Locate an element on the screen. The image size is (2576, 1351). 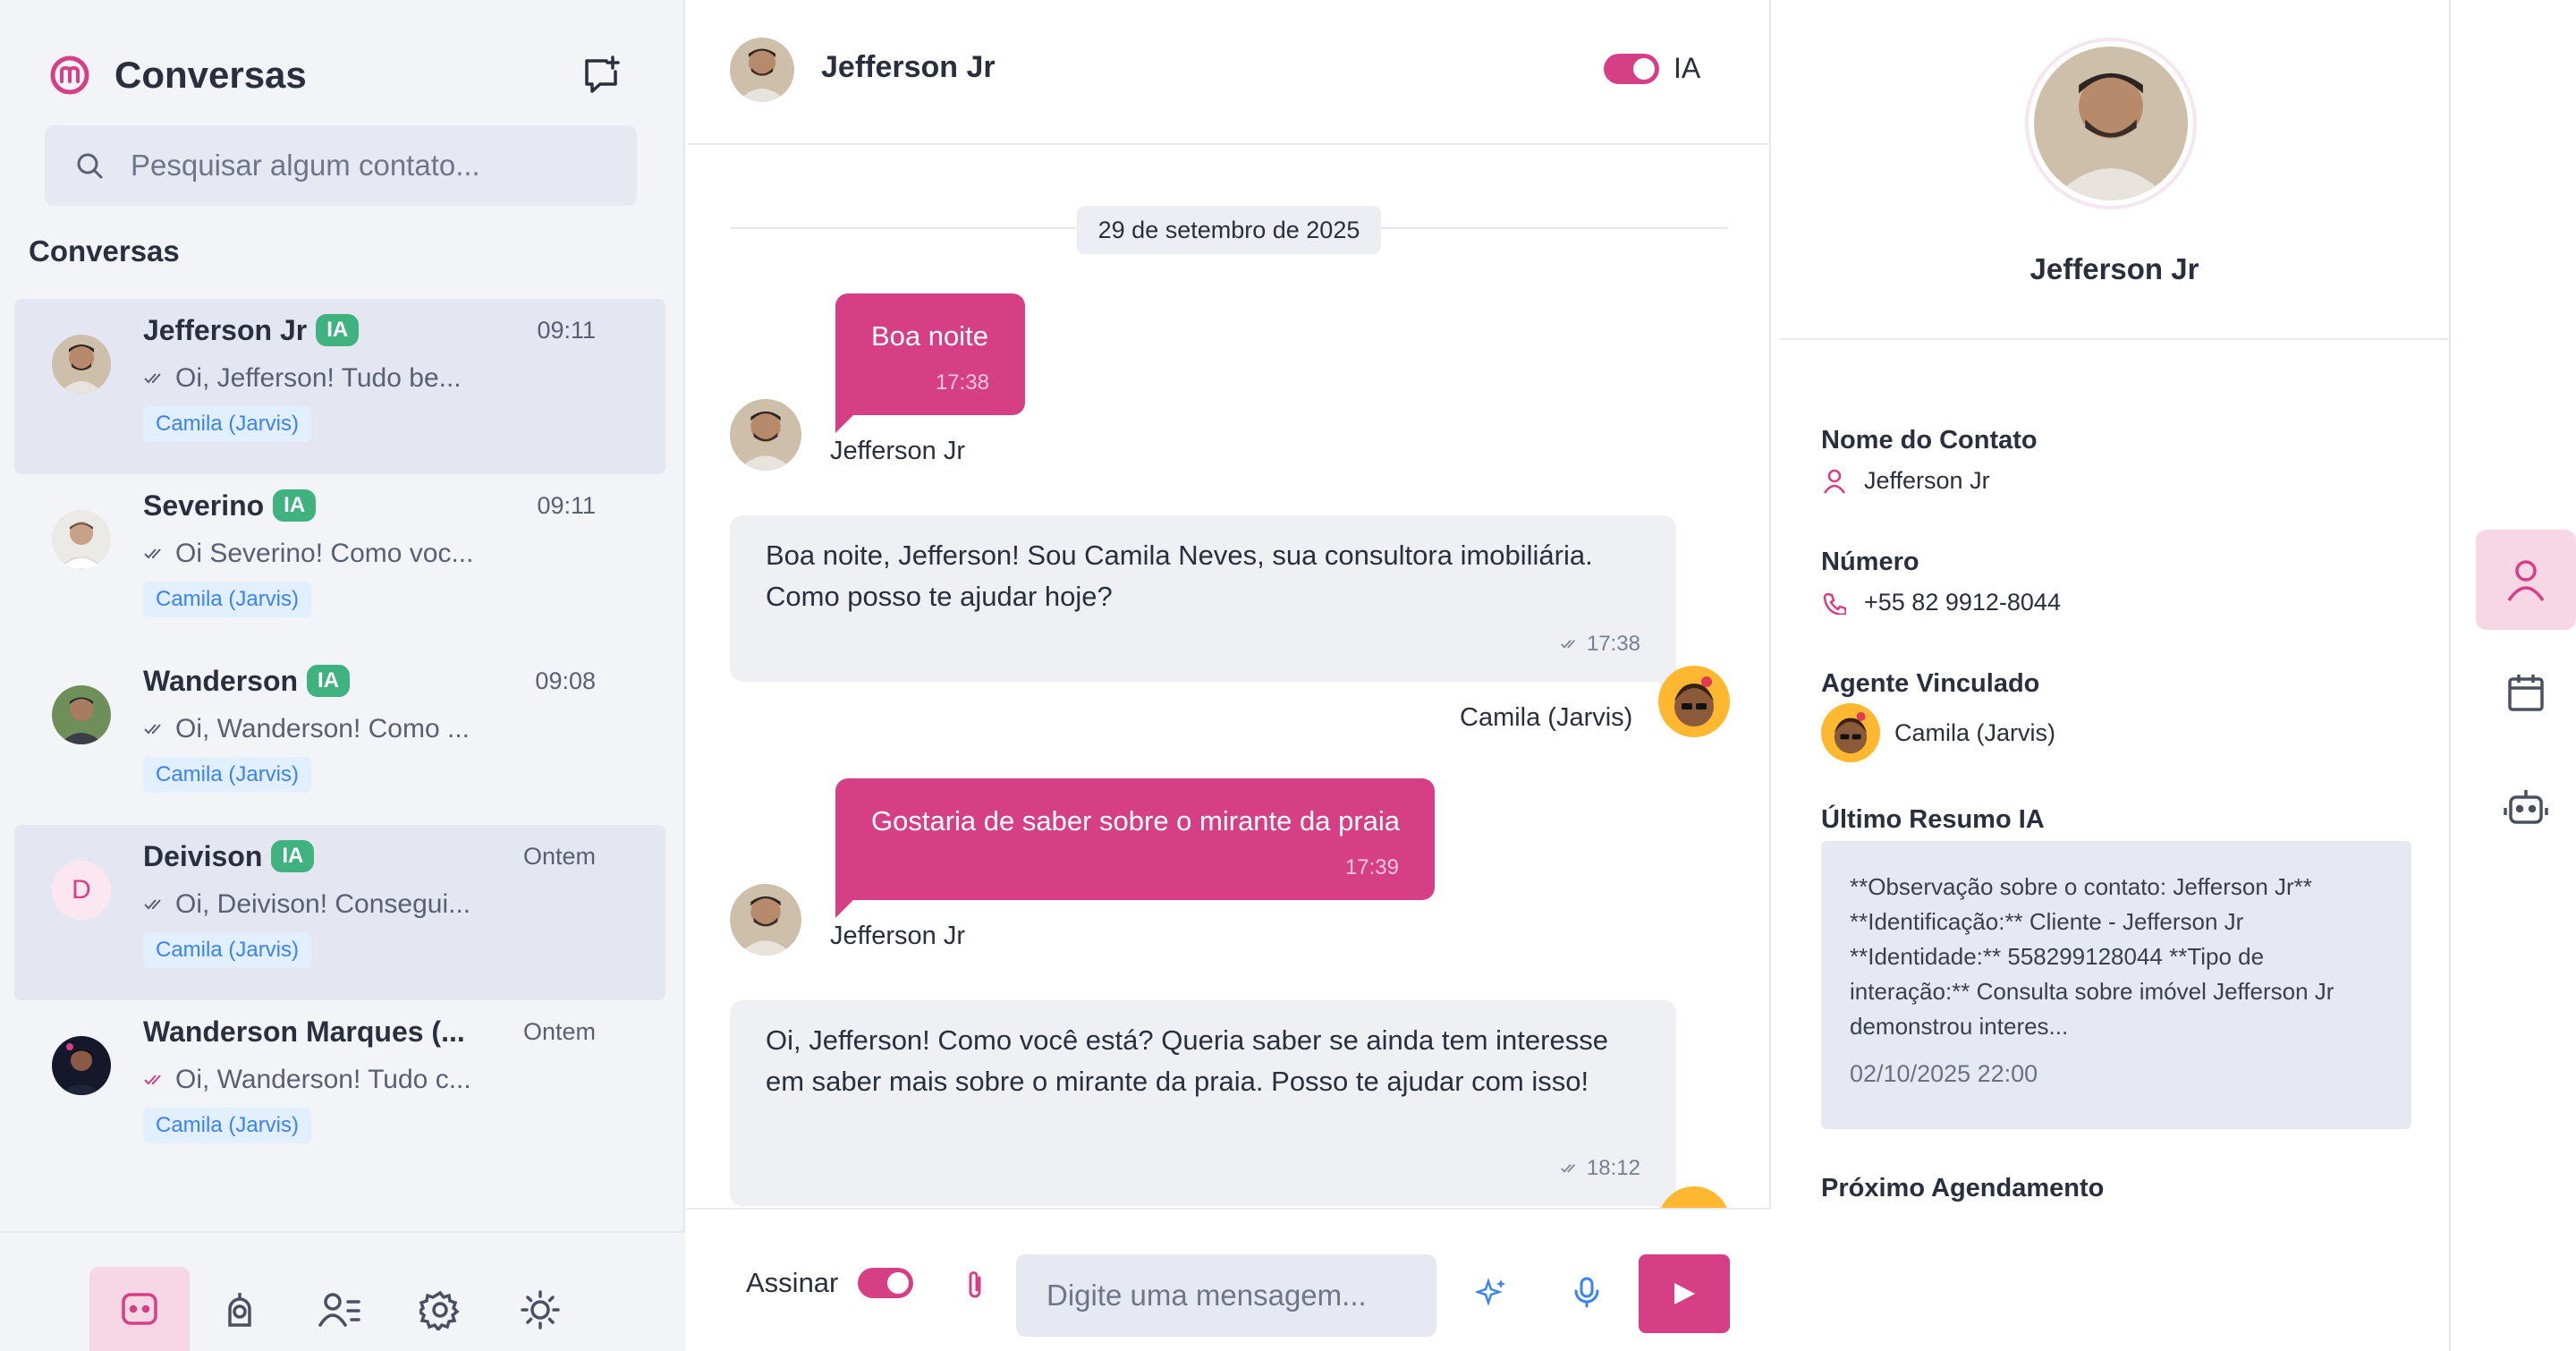
microphone-icon is located at coordinates (1587, 1292).